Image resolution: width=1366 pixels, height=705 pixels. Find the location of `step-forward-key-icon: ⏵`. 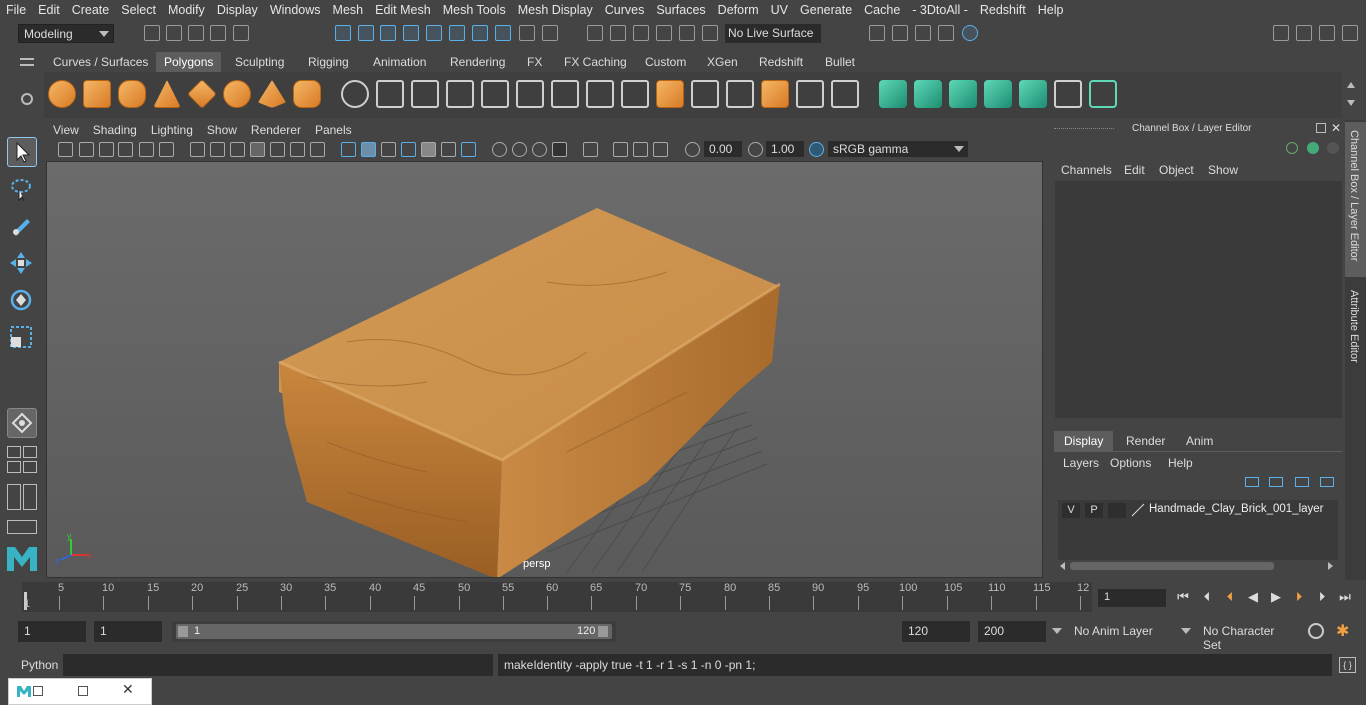

step-forward-key-icon: ⏵ is located at coordinates (1299, 597).